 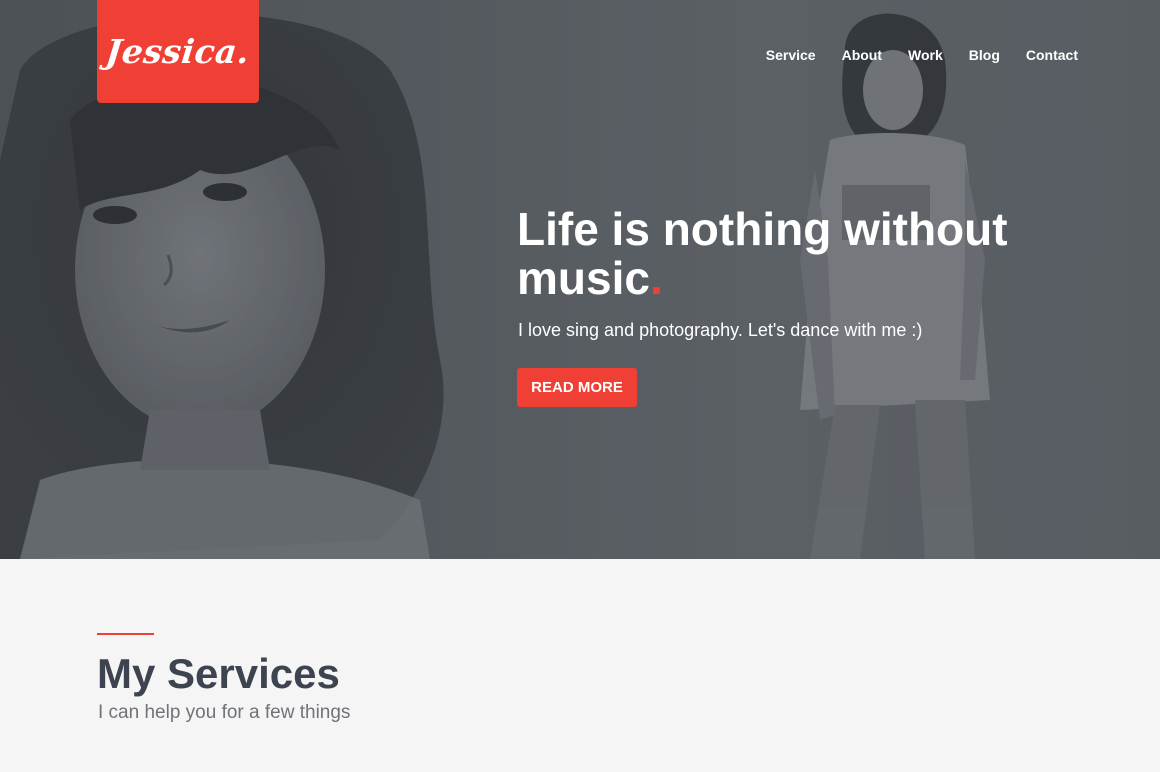 What do you see at coordinates (791, 55) in the screenshot?
I see `nav-item-service: Service` at bounding box center [791, 55].